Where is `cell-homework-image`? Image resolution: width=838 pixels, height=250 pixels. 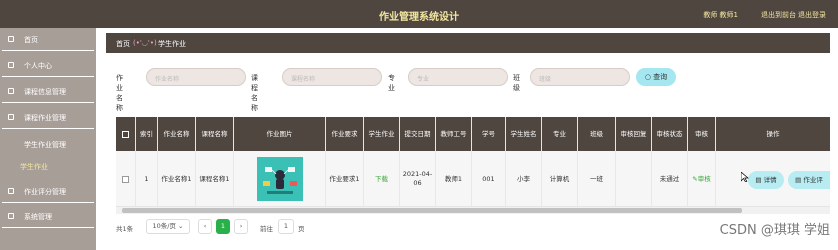 cell-homework-image is located at coordinates (280, 179).